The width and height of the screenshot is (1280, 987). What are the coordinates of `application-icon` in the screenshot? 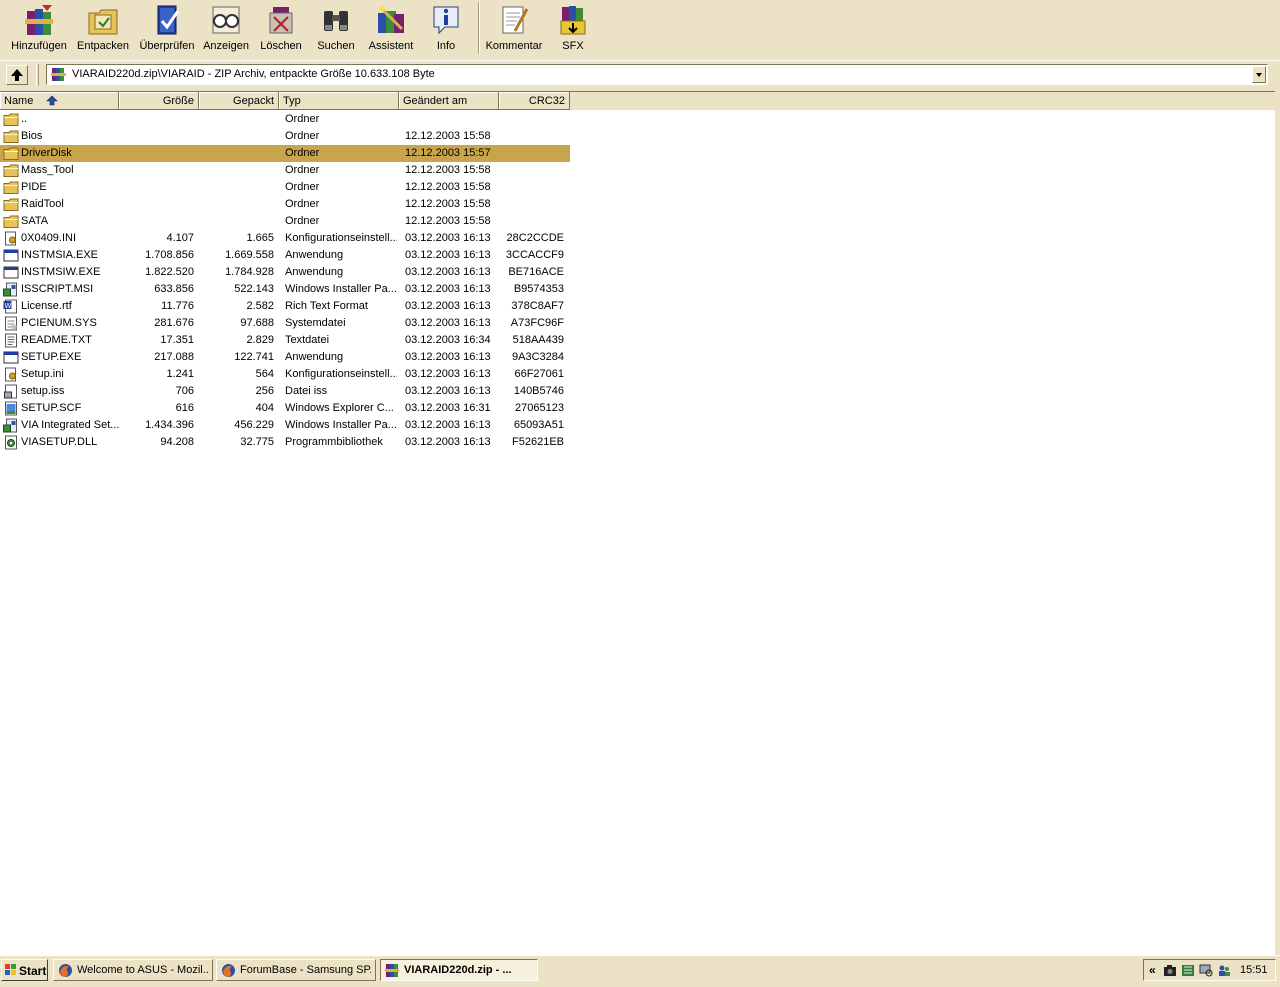 It's located at (11, 272).